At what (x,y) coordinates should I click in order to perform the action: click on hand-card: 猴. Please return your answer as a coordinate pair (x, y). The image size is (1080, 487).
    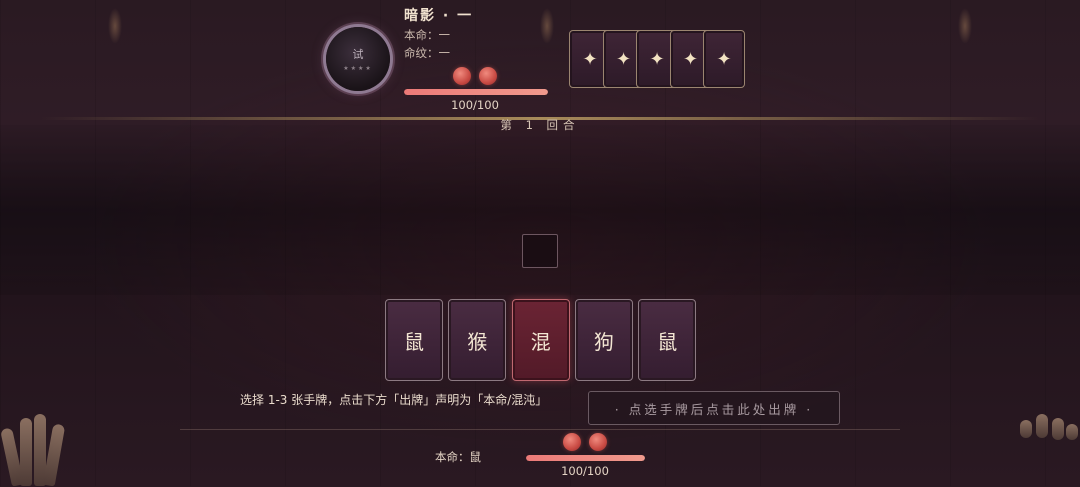
    Looking at the image, I should click on (477, 340).